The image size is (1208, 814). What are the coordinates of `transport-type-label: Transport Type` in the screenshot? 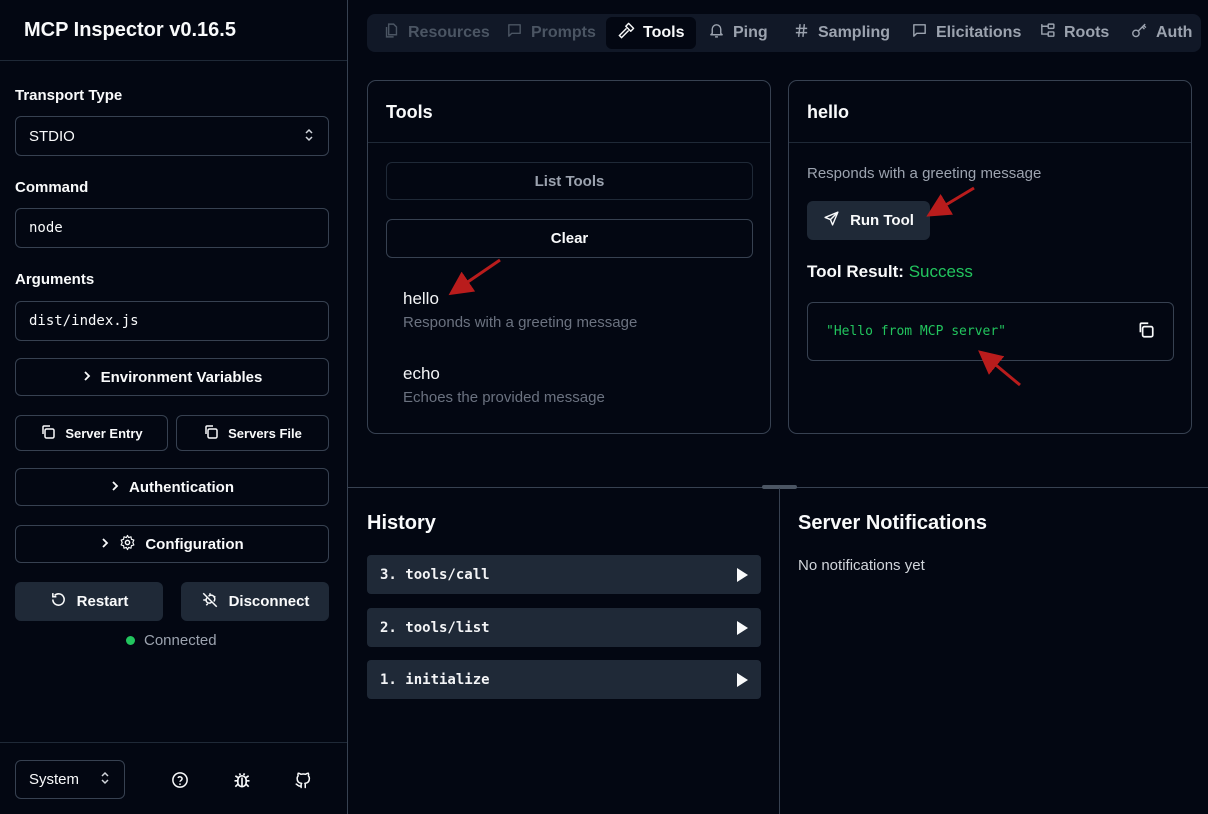 It's located at (69, 95).